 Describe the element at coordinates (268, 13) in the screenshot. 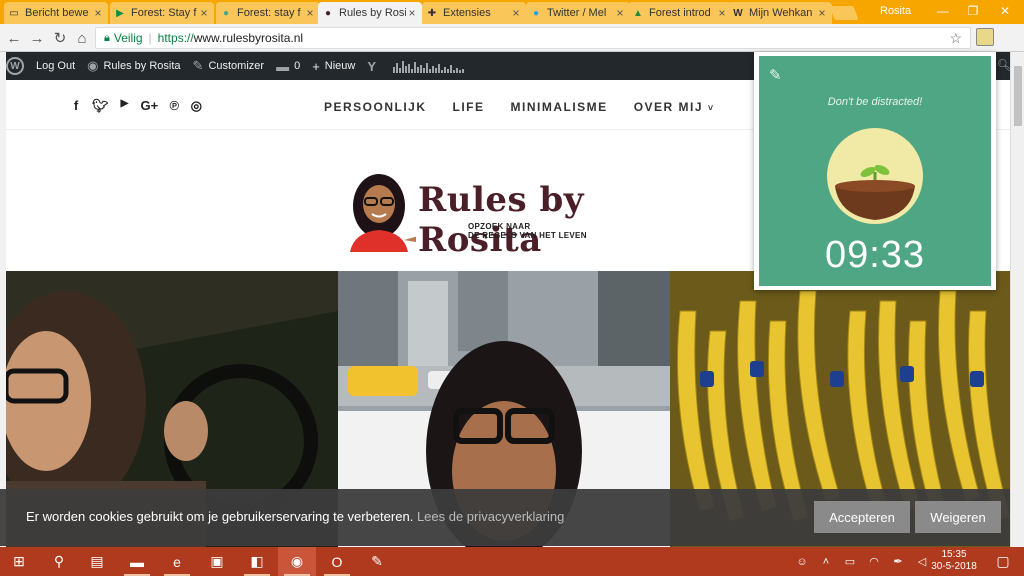

I see `tab-forest-stay: ● Forest: stay f ×` at that location.